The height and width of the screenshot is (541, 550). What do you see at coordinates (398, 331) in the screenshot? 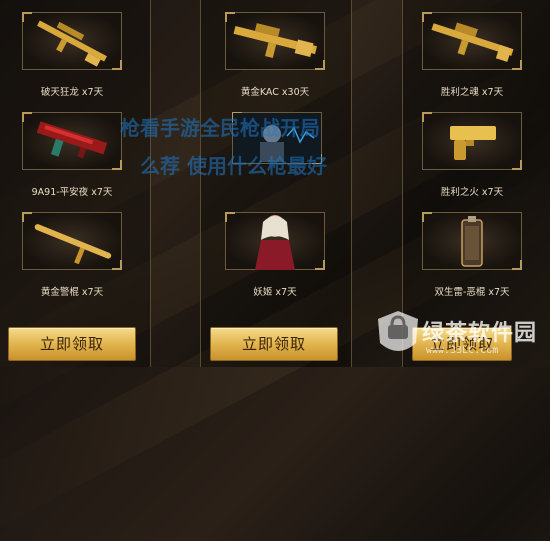
I see `shield-logo-icon` at bounding box center [398, 331].